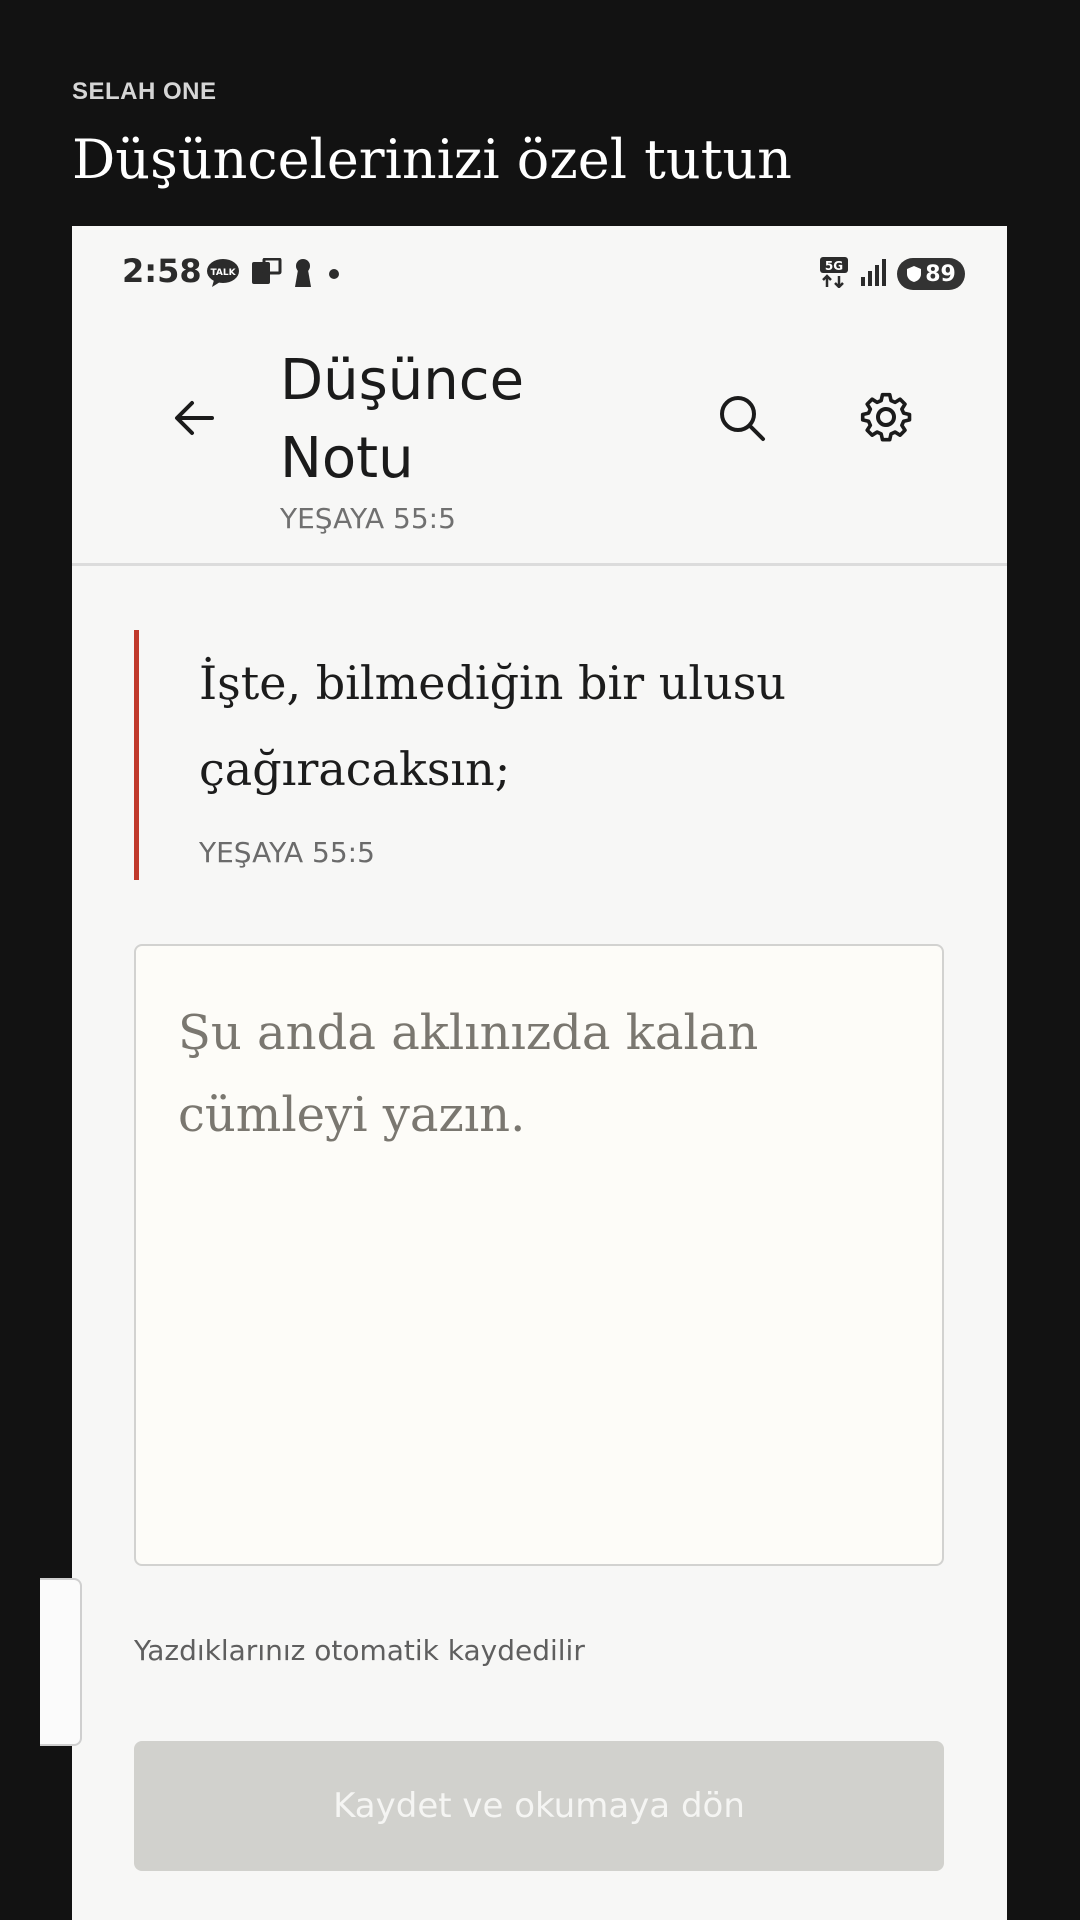  What do you see at coordinates (892, 274) in the screenshot?
I see `status-system-icons: 5G 89` at bounding box center [892, 274].